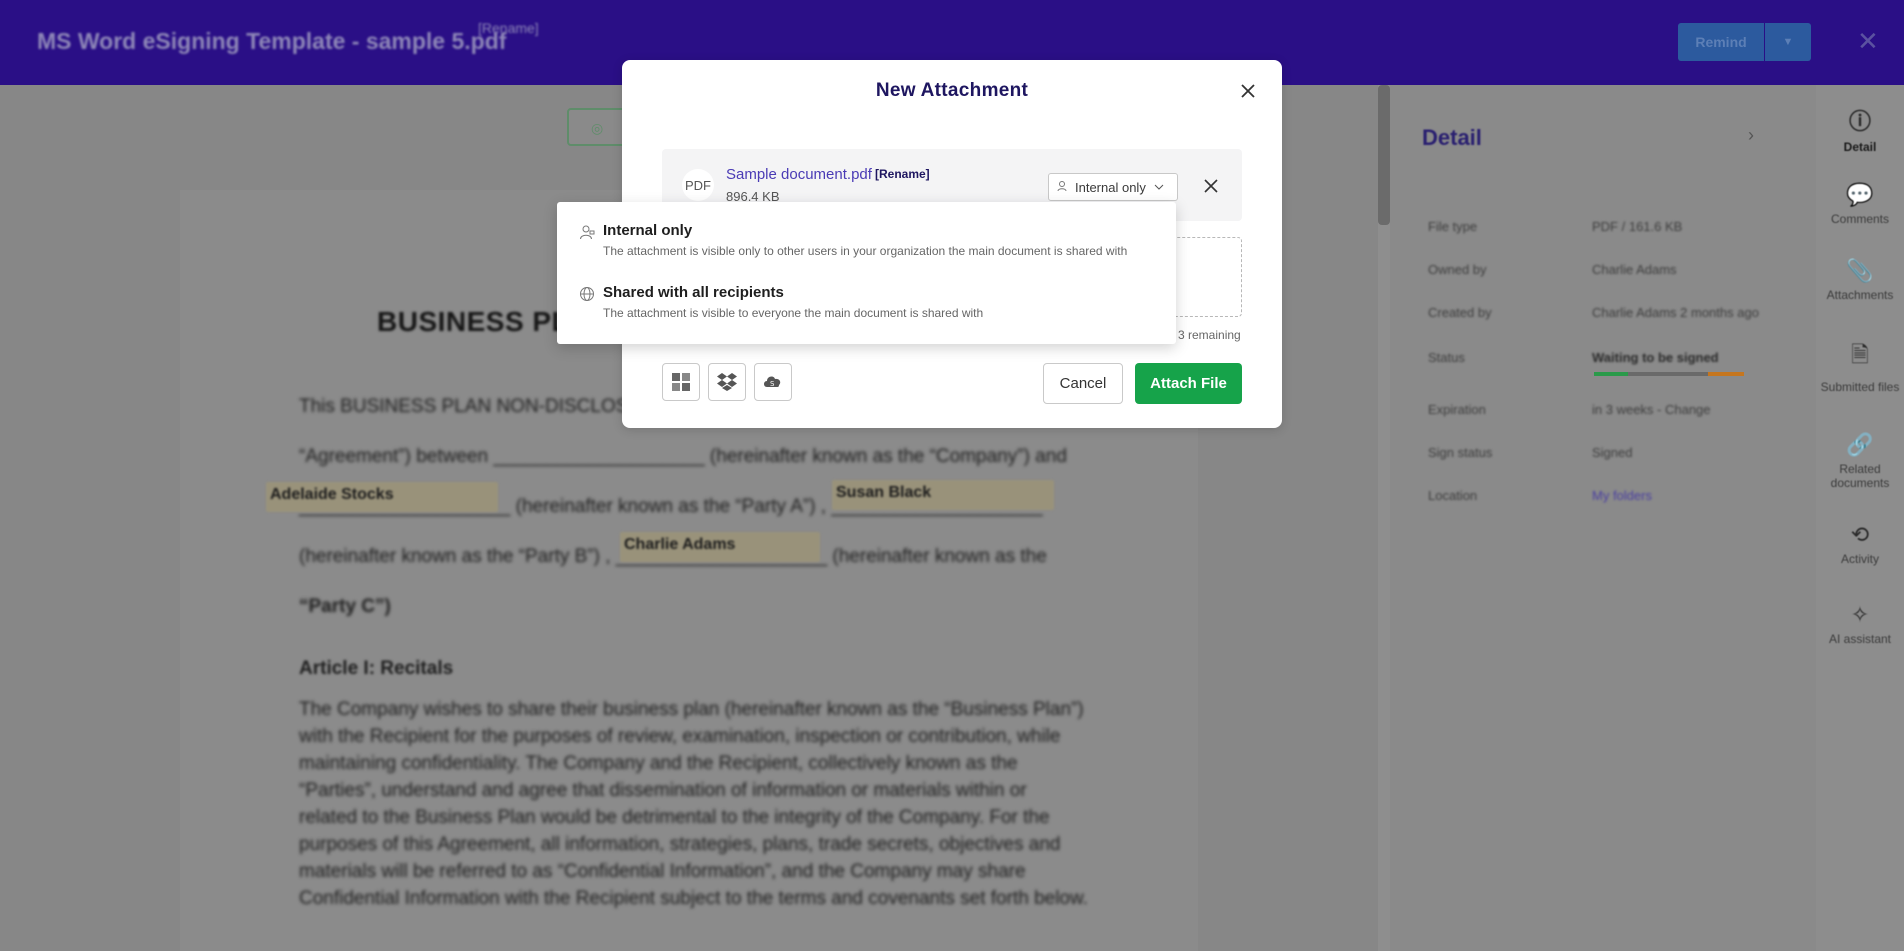 The image size is (1904, 951). What do you see at coordinates (1859, 121) in the screenshot?
I see `info-icon: ⓘ` at bounding box center [1859, 121].